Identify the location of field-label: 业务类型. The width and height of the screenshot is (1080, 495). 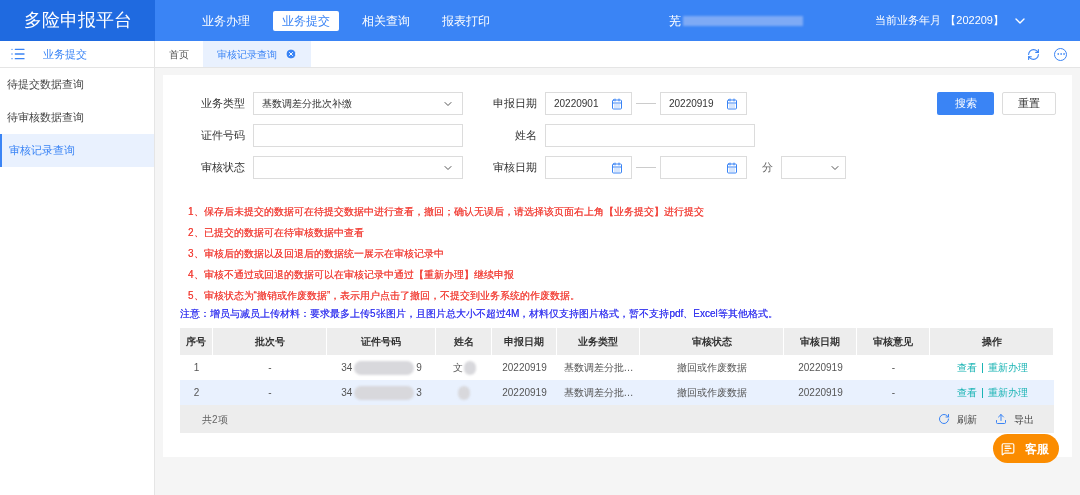
(222, 104).